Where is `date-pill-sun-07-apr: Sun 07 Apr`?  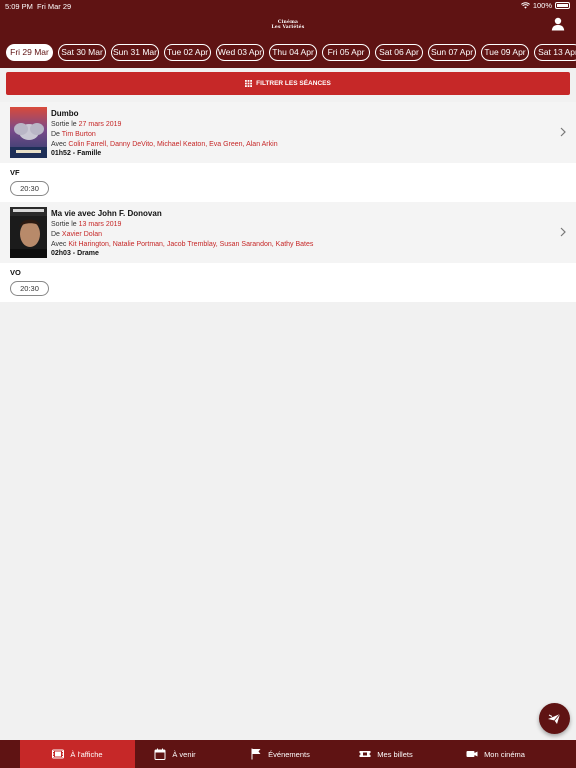 date-pill-sun-07-apr: Sun 07 Apr is located at coordinates (452, 52).